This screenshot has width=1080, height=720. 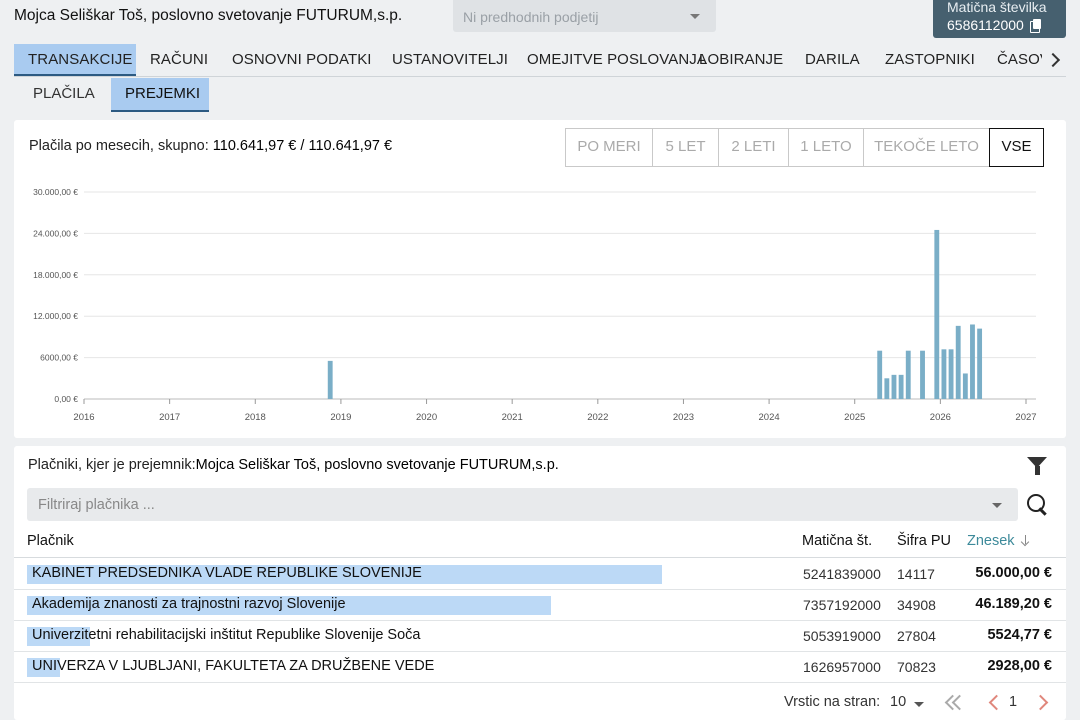 What do you see at coordinates (64, 95) in the screenshot?
I see `subtab-placila: PLAČILA` at bounding box center [64, 95].